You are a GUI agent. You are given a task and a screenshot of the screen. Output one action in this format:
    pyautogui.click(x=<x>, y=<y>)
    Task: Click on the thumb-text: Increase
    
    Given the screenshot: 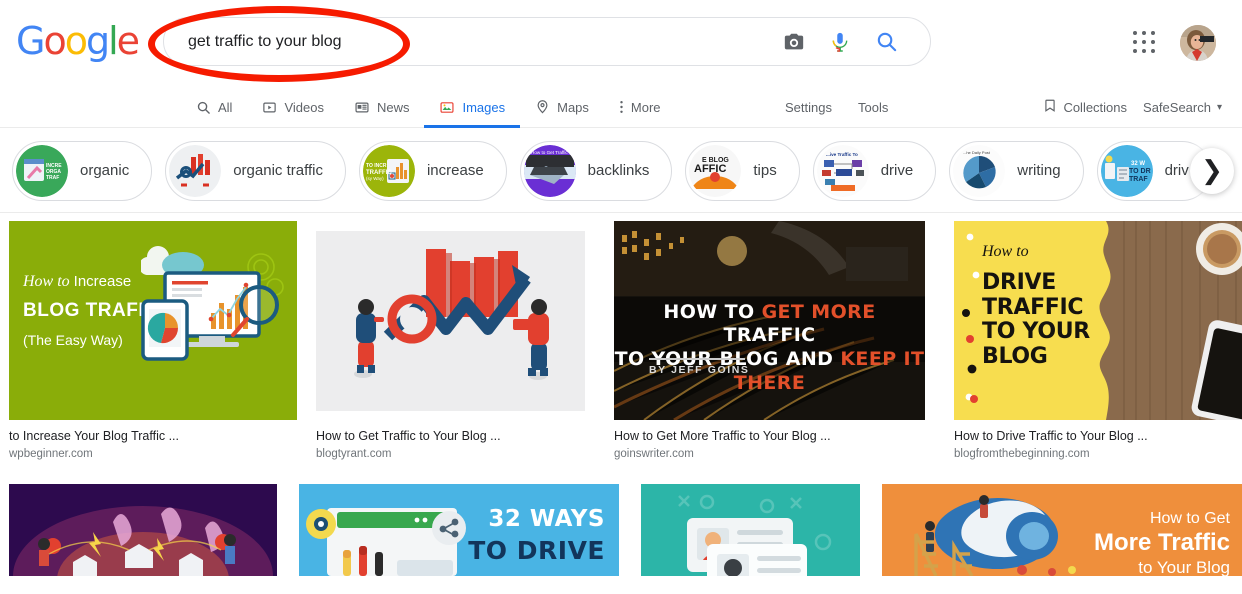 What is the action you would take?
    pyautogui.click(x=102, y=281)
    